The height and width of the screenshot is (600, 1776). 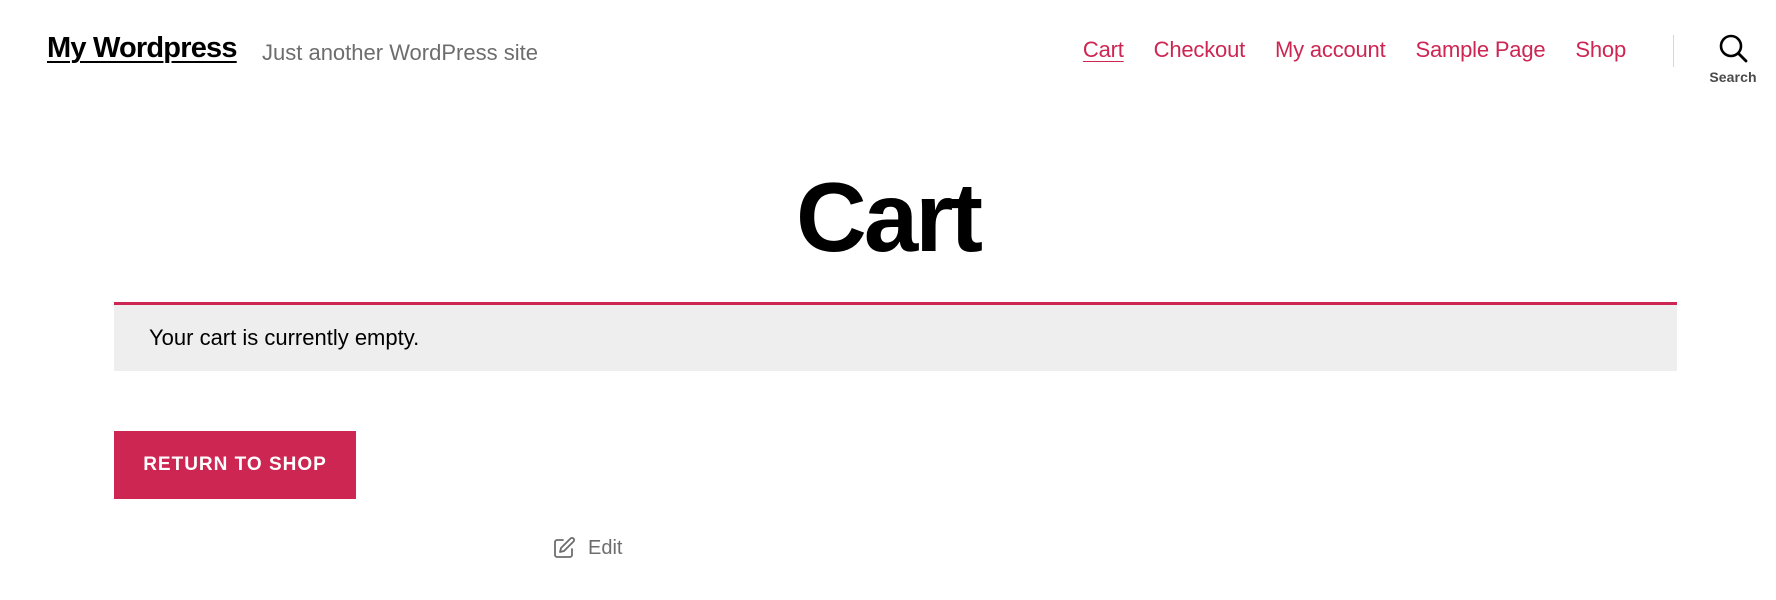 I want to click on nav-item-cart: Cart, so click(x=1103, y=50).